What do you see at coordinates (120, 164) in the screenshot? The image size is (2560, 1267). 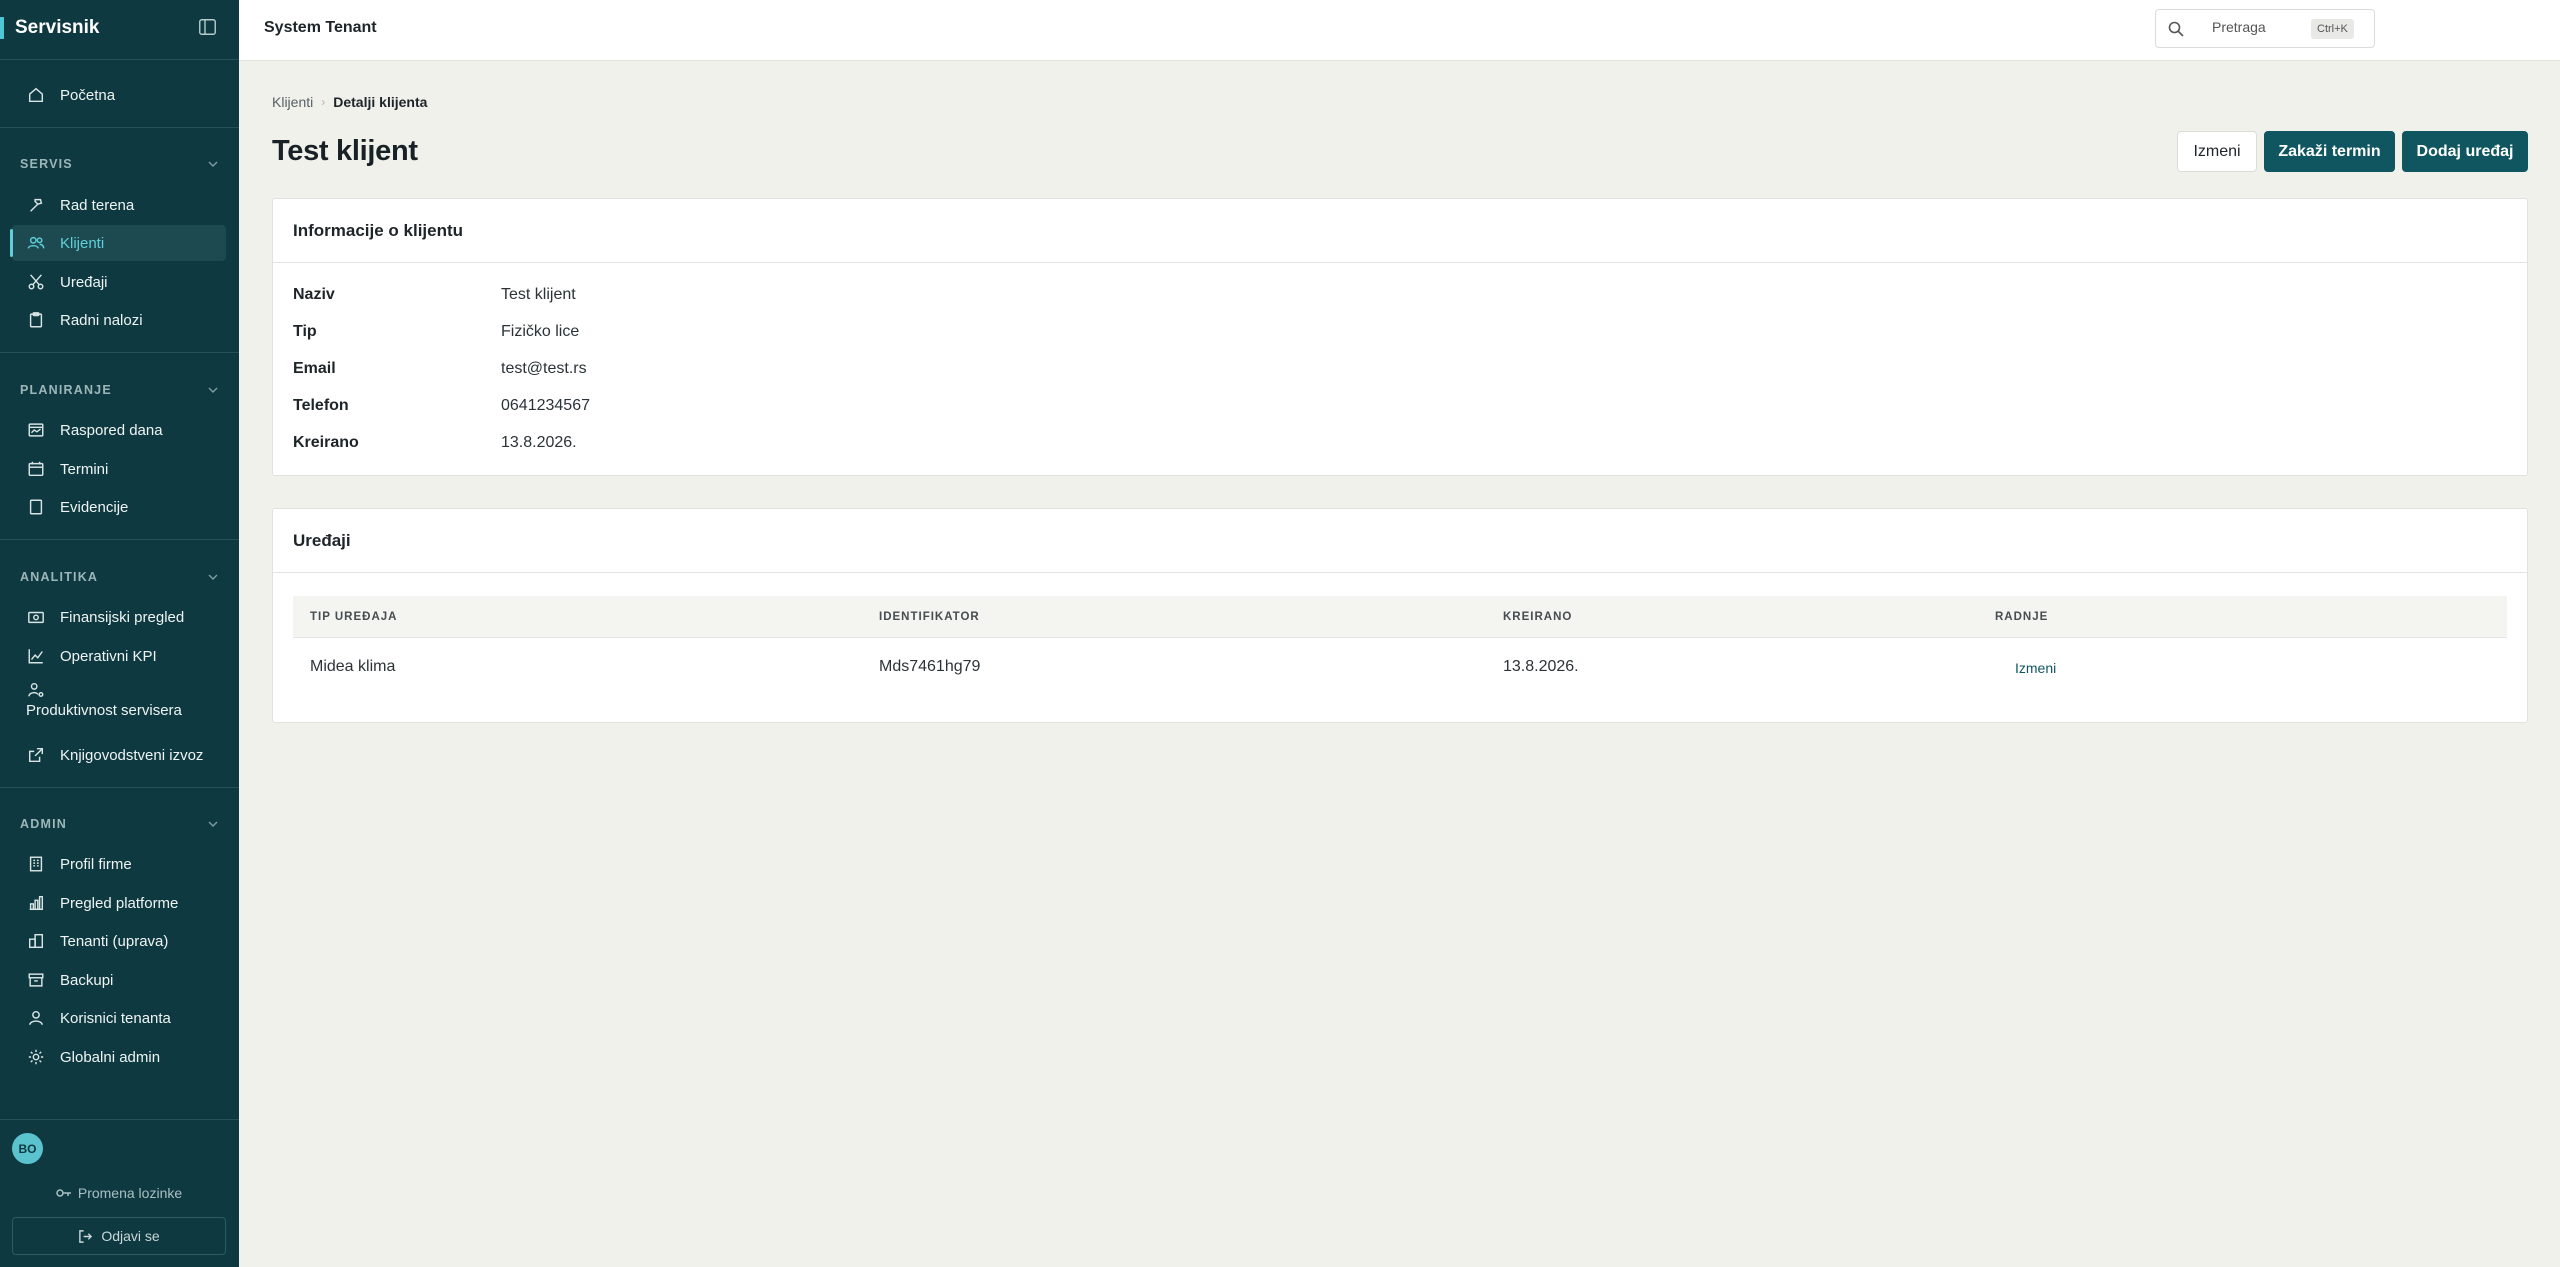 I see `section-servis: SERVIS` at bounding box center [120, 164].